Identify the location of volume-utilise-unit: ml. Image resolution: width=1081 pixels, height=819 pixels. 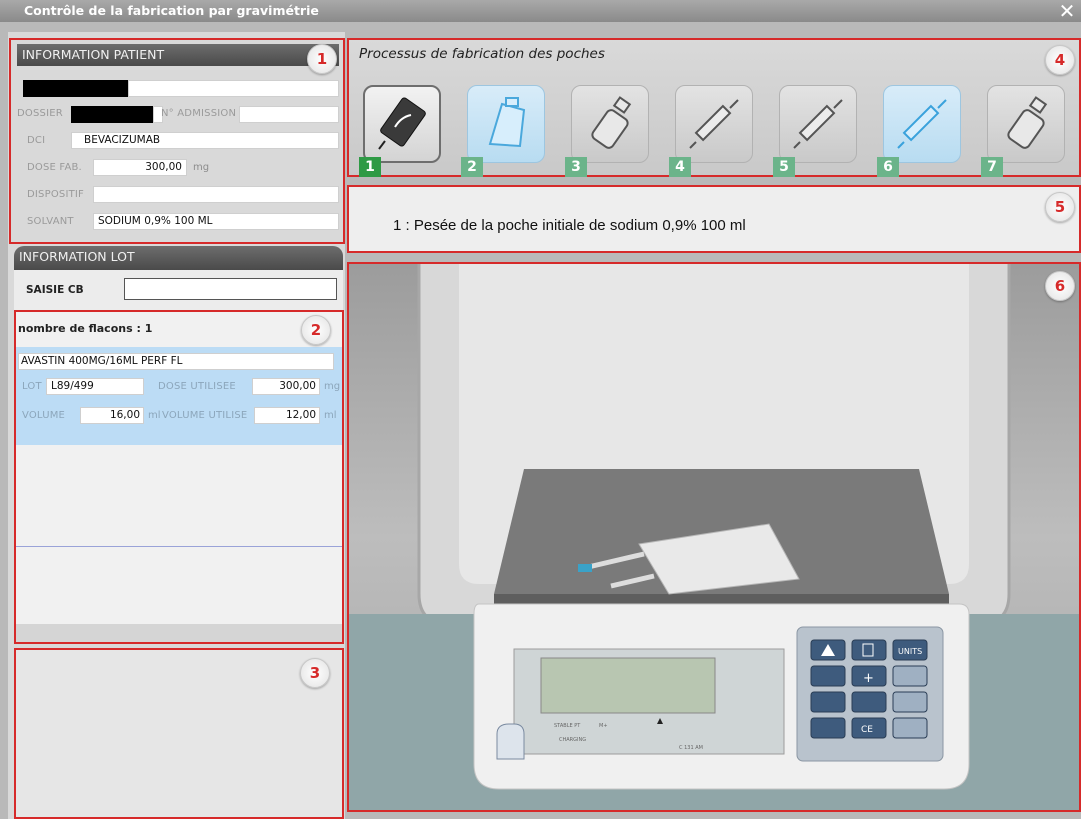
(330, 415).